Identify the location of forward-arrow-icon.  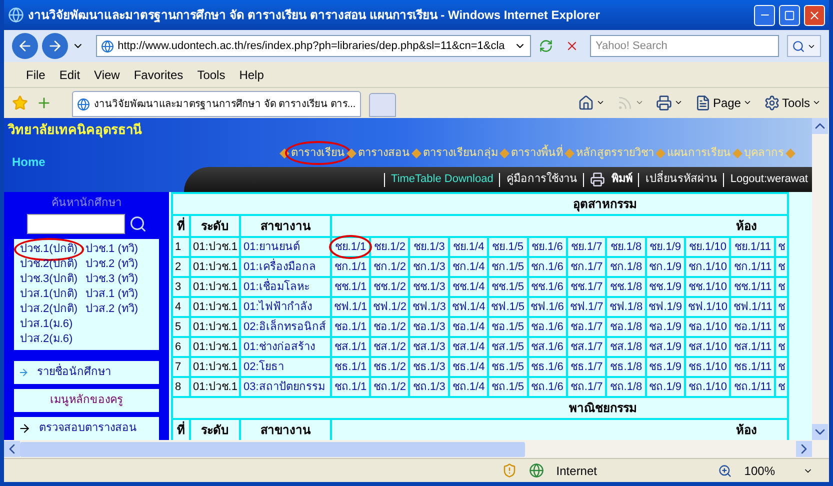
(54, 46).